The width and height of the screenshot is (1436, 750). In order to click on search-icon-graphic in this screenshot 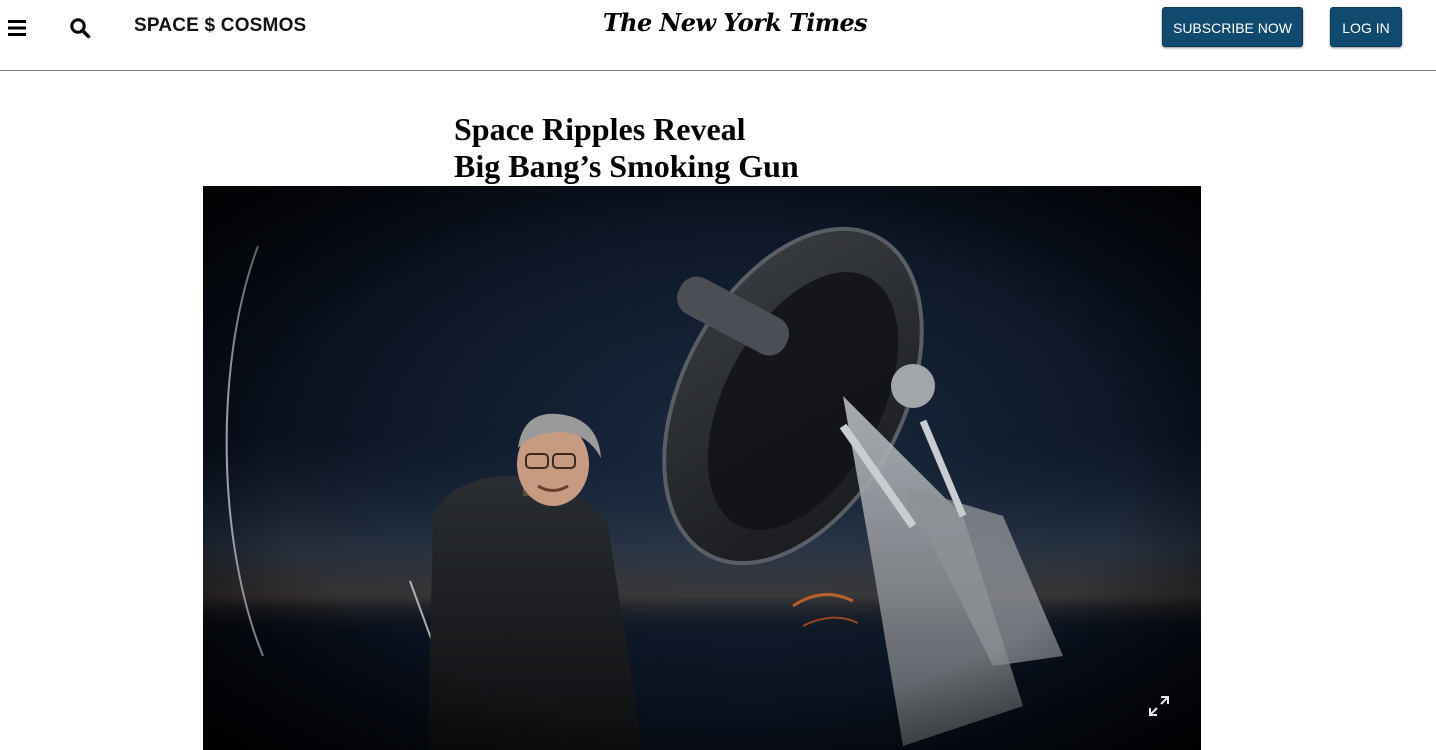, I will do `click(80, 28)`.